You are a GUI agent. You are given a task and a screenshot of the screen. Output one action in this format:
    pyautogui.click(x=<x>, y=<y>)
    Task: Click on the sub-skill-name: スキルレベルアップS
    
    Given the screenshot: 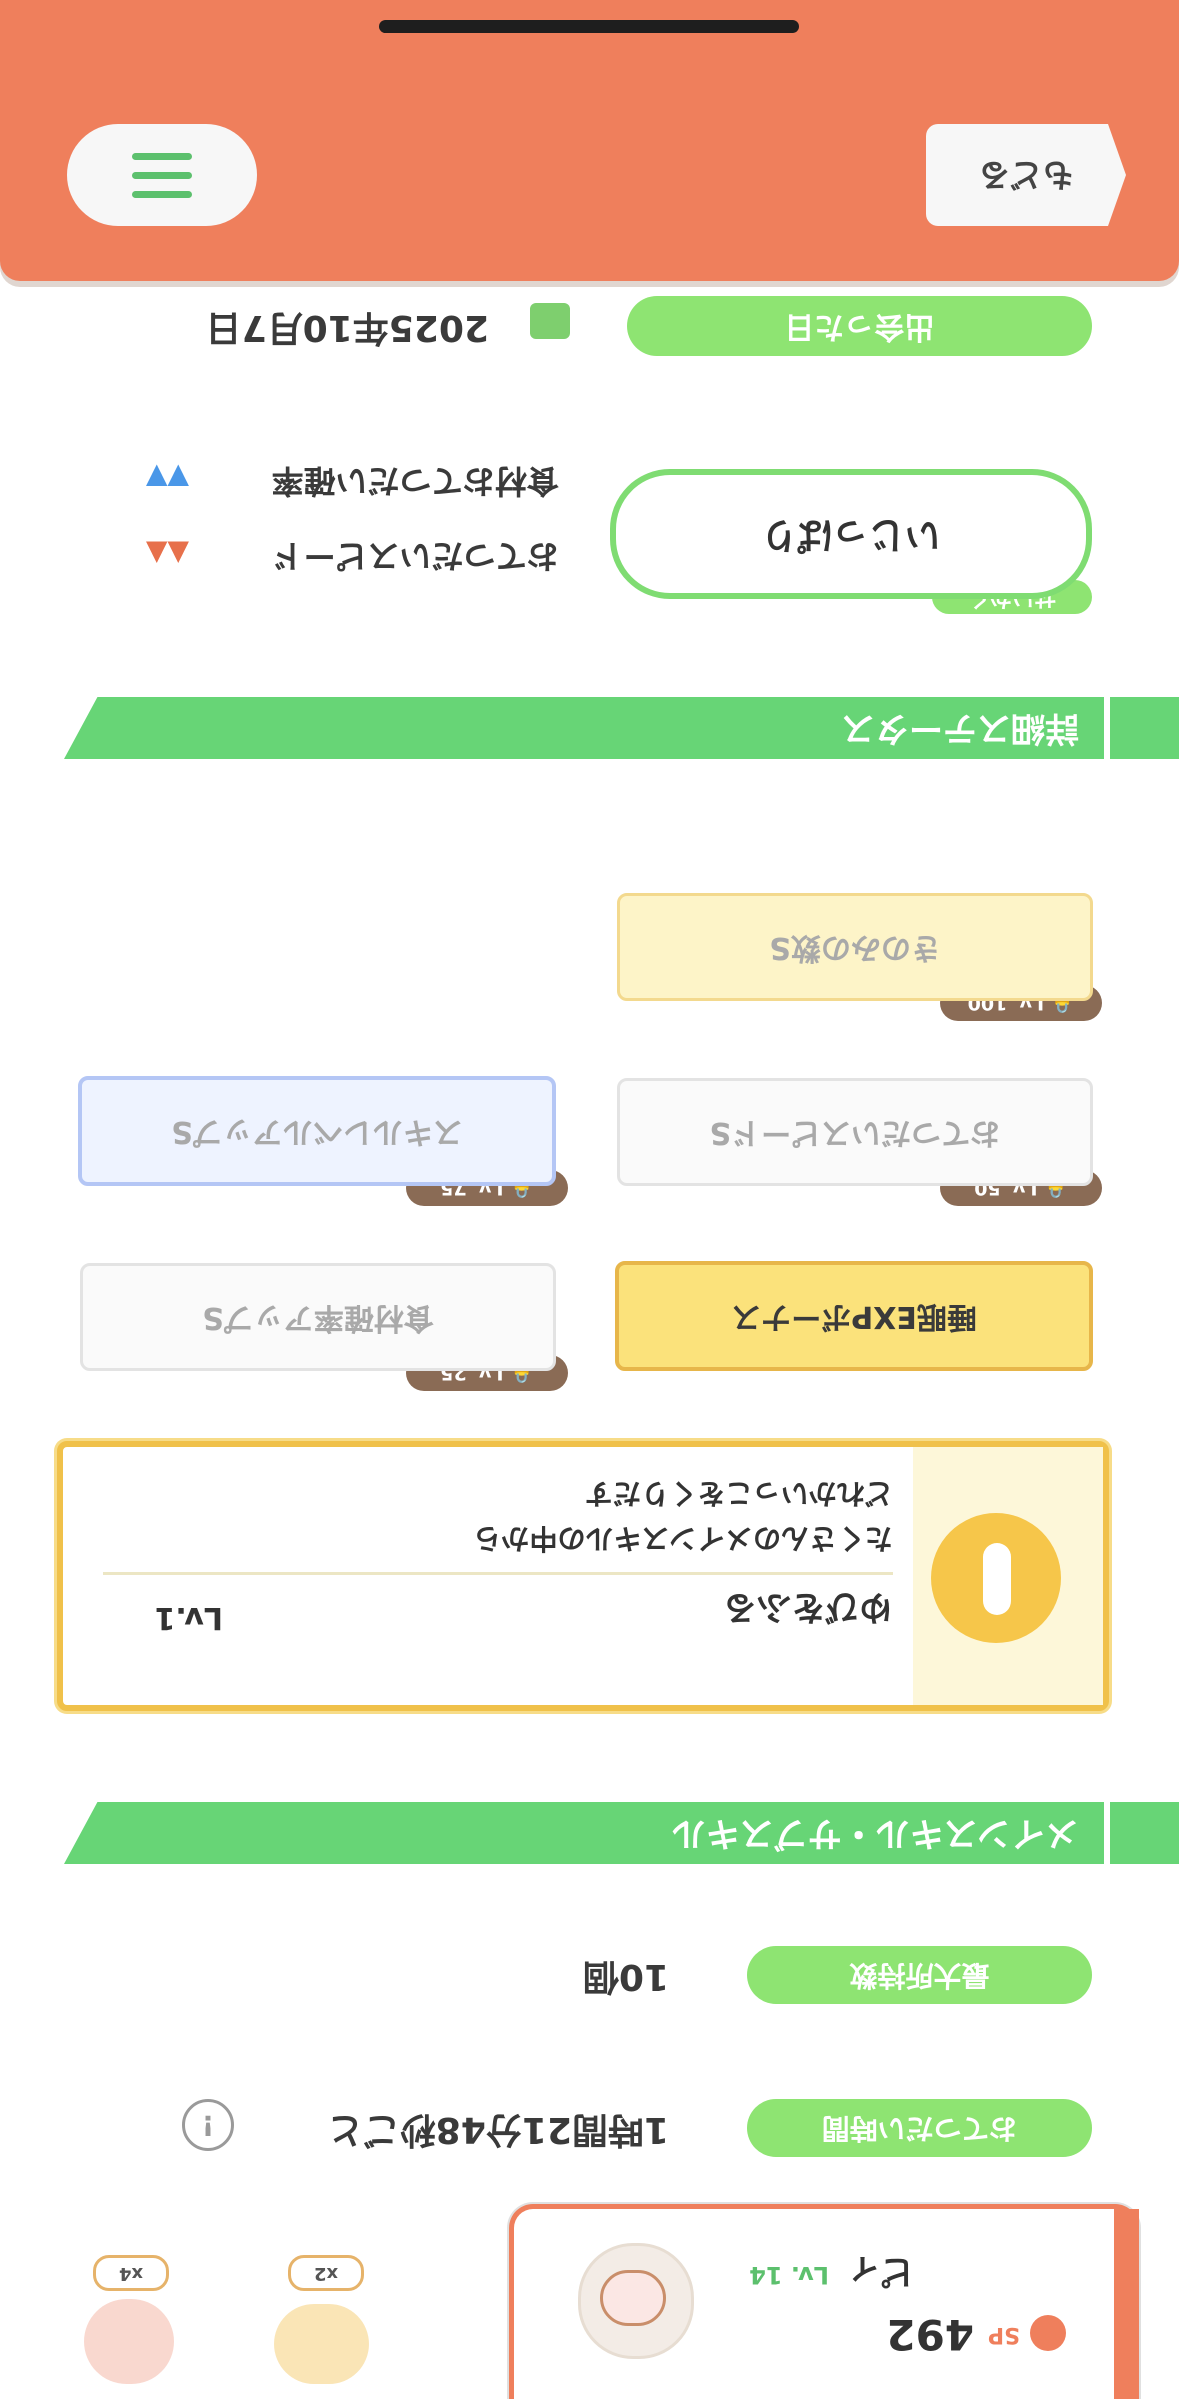 What is the action you would take?
    pyautogui.click(x=317, y=1131)
    